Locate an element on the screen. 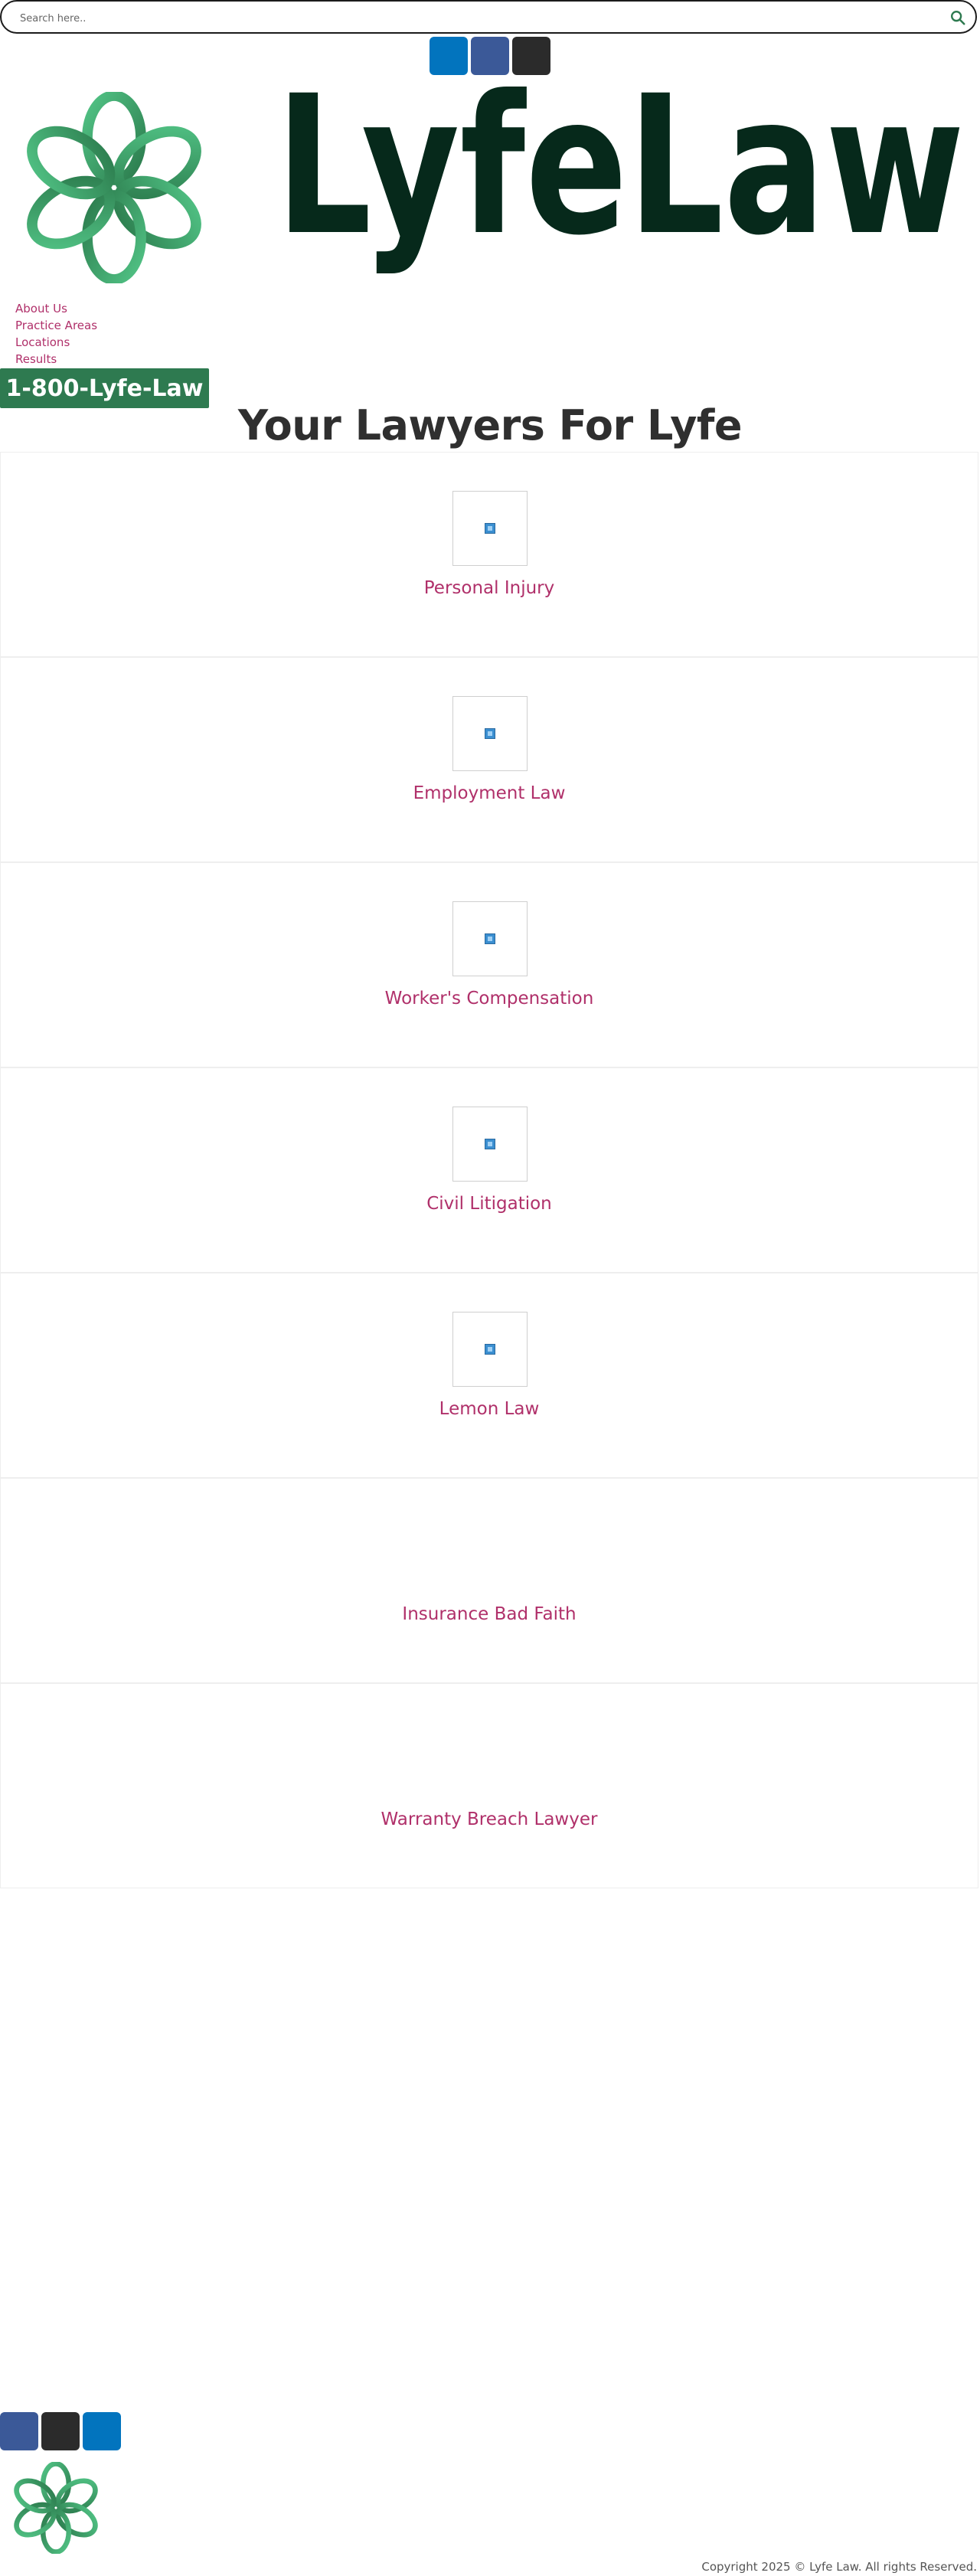 Image resolution: width=980 pixels, height=2576 pixels. search-input is located at coordinates (471, 18).